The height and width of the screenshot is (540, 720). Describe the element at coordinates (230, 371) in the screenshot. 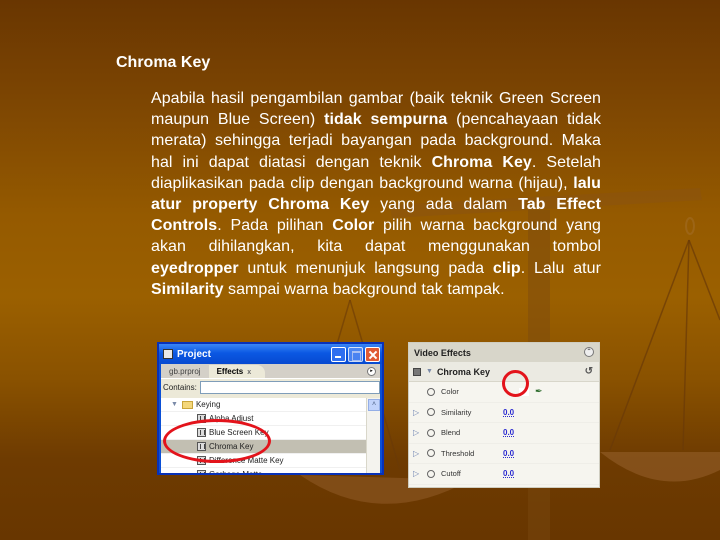

I see `tab-effects-label: Effects` at that location.